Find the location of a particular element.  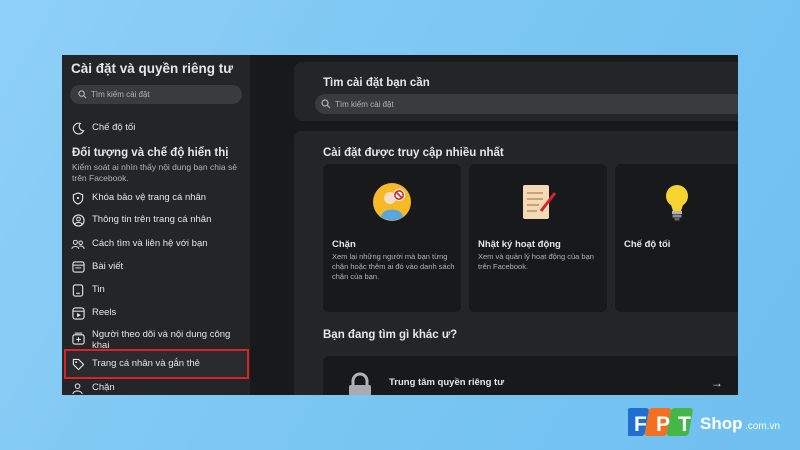

sidebar-search is located at coordinates (156, 94).